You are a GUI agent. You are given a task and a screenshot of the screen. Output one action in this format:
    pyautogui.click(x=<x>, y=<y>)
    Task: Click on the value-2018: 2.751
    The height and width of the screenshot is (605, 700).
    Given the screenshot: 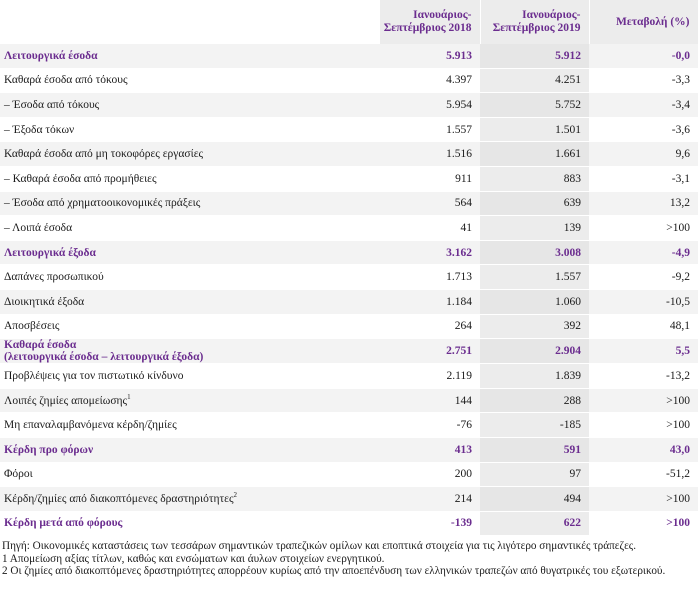 What is the action you would take?
    pyautogui.click(x=429, y=351)
    